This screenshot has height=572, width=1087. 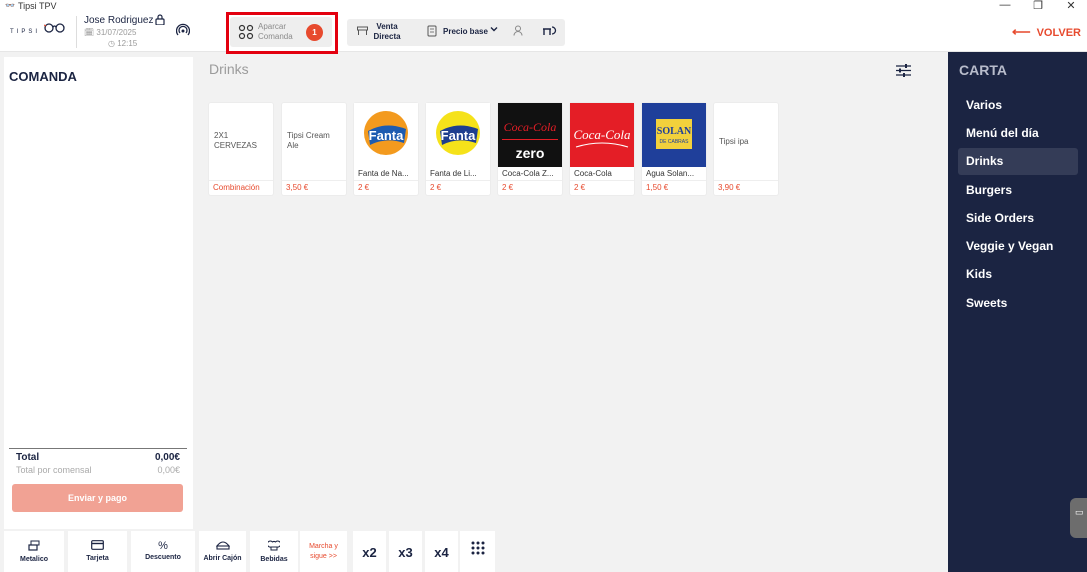 What do you see at coordinates (323, 556) in the screenshot?
I see `marcha-label-line2: sigue >>` at bounding box center [323, 556].